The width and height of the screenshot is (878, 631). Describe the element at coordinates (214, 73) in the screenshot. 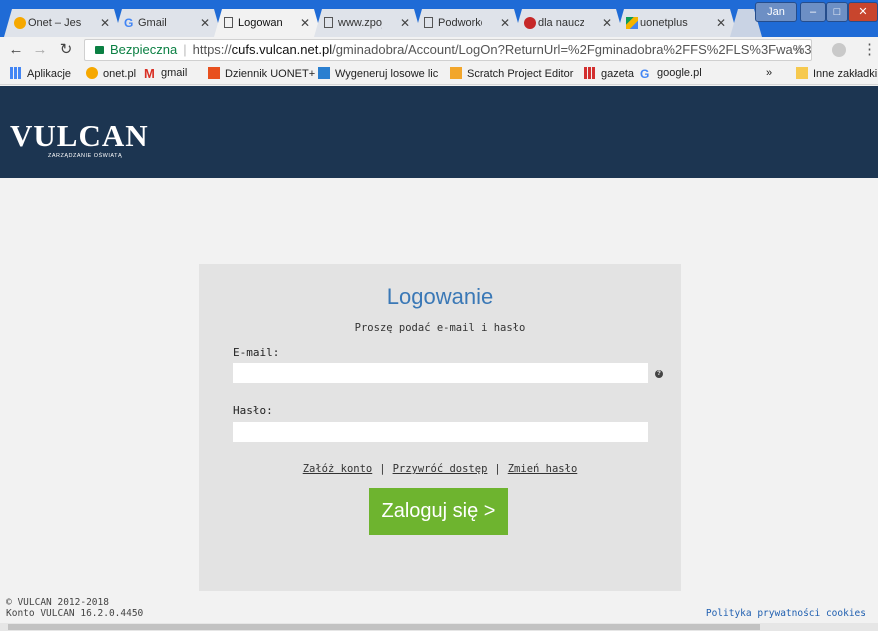

I see `dziennik-icon` at that location.